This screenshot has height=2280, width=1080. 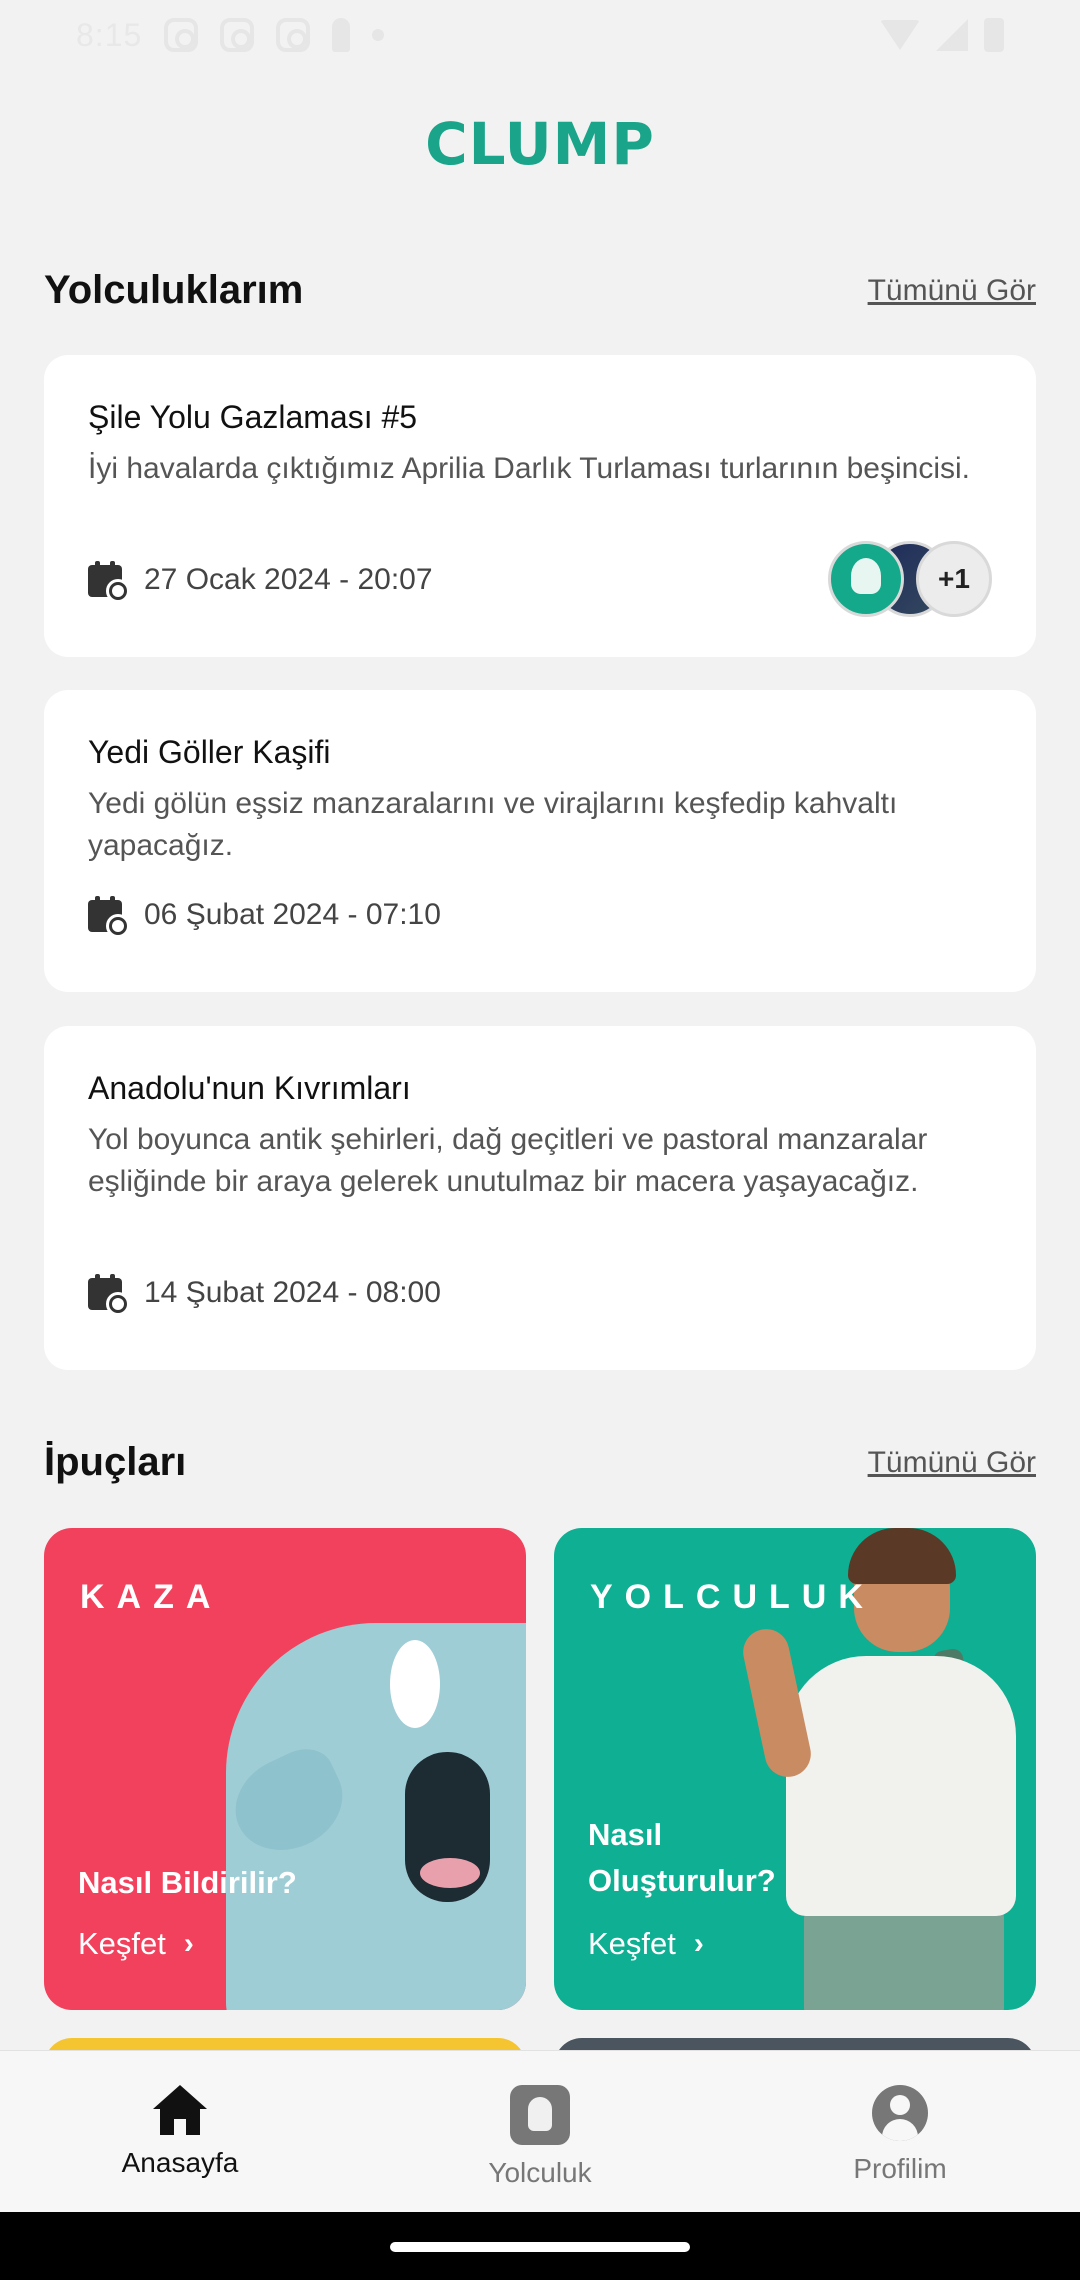 I want to click on trip-date: 14 Şubat 2024 - 08:00, so click(x=292, y=1292).